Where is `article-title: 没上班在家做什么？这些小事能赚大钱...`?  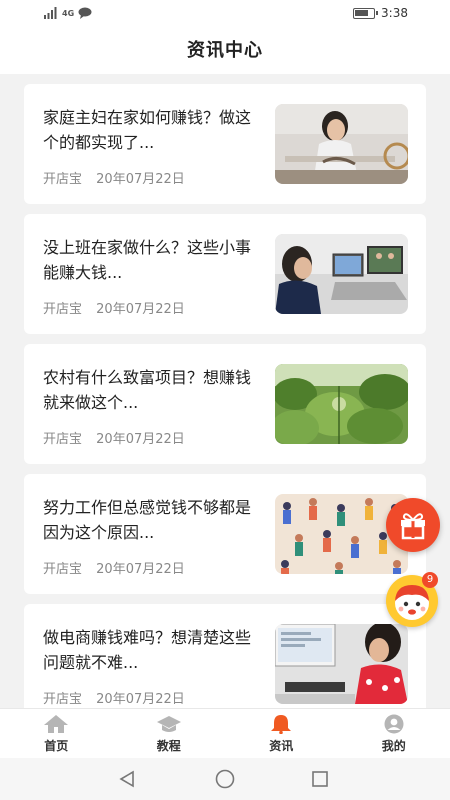
article-title: 没上班在家做什么？这些小事能赚大钱... is located at coordinates (147, 260).